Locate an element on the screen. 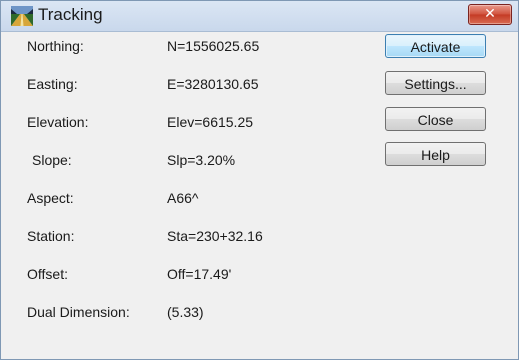 The image size is (519, 360). window-close-button: ✕ is located at coordinates (490, 14).